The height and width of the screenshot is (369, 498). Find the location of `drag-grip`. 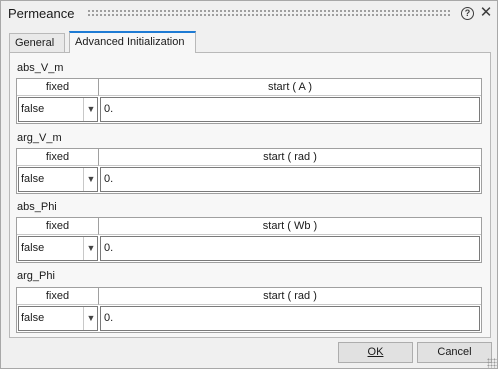

drag-grip is located at coordinates (269, 13).